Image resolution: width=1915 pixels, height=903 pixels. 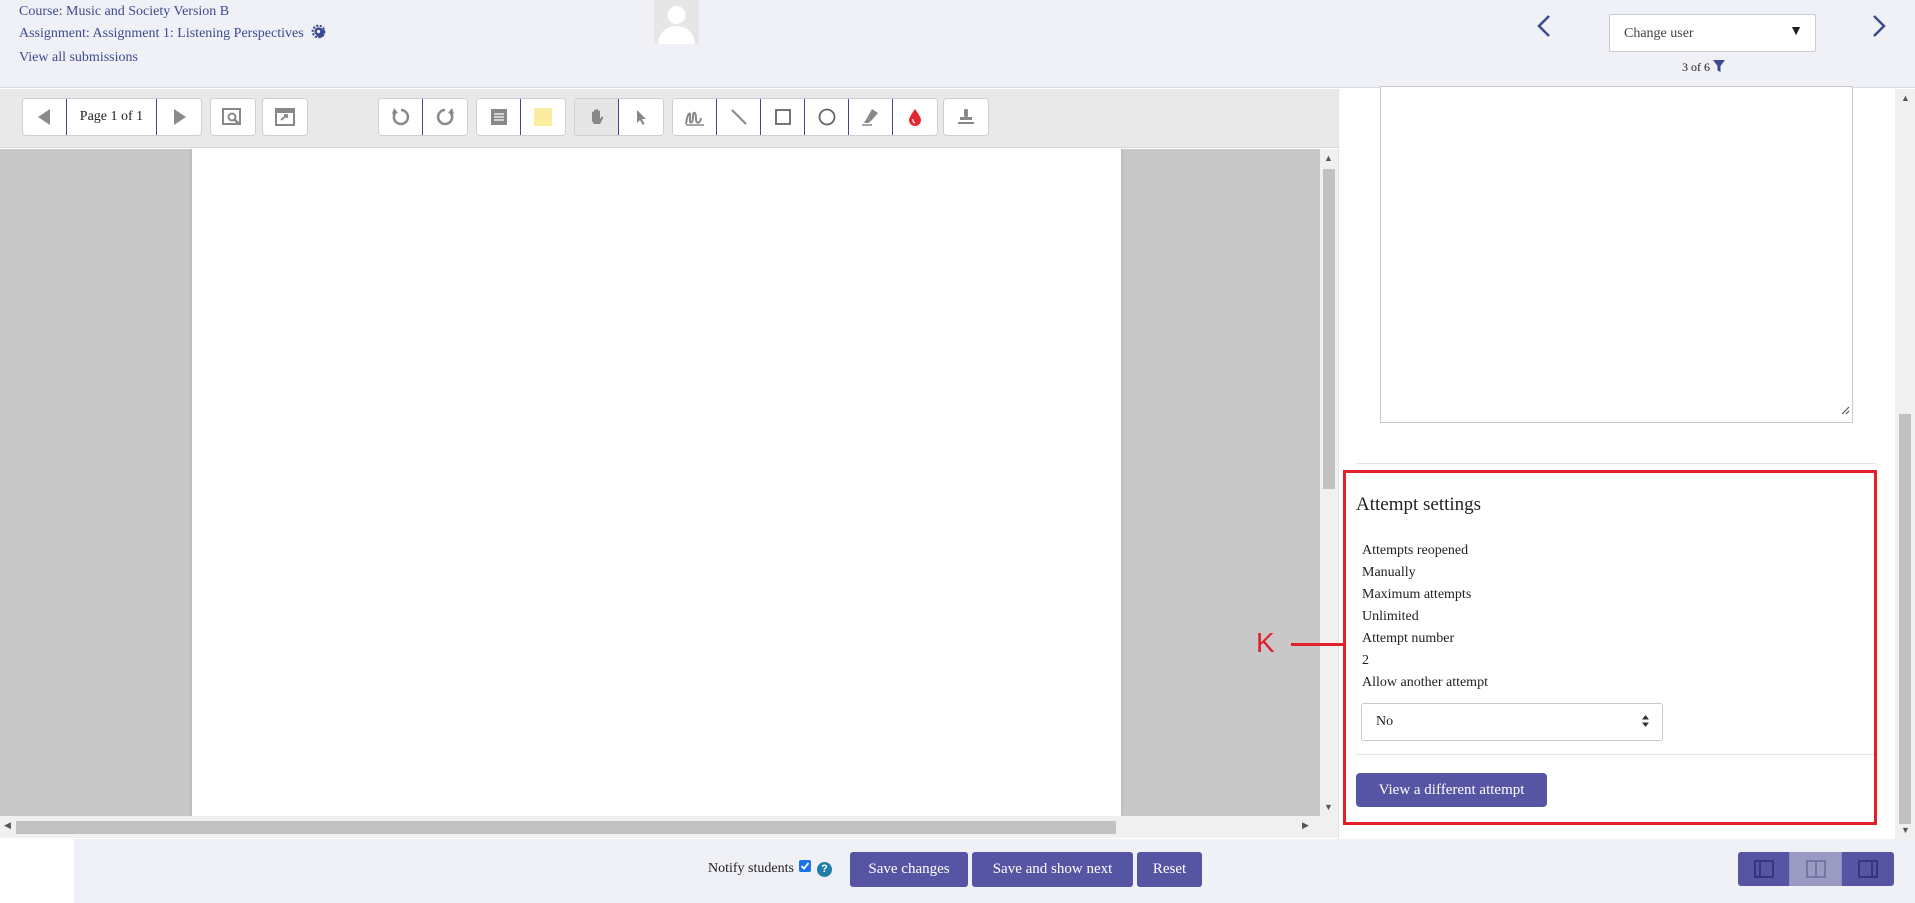 I want to click on attempt-number-label: Attempt number, so click(x=1408, y=638).